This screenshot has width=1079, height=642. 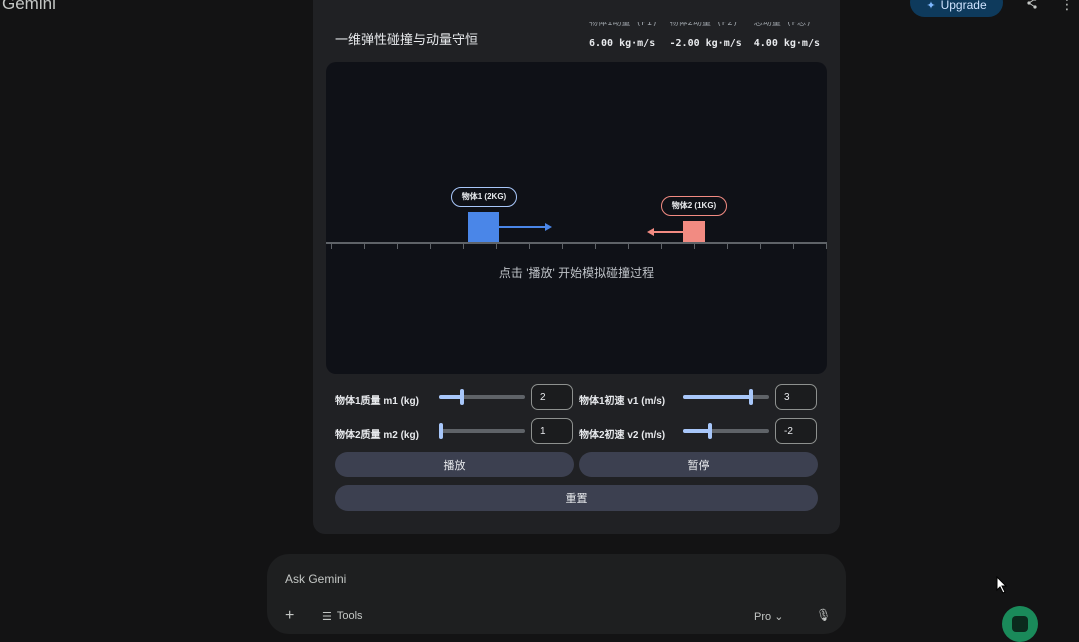 I want to click on m1-input, so click(x=552, y=397).